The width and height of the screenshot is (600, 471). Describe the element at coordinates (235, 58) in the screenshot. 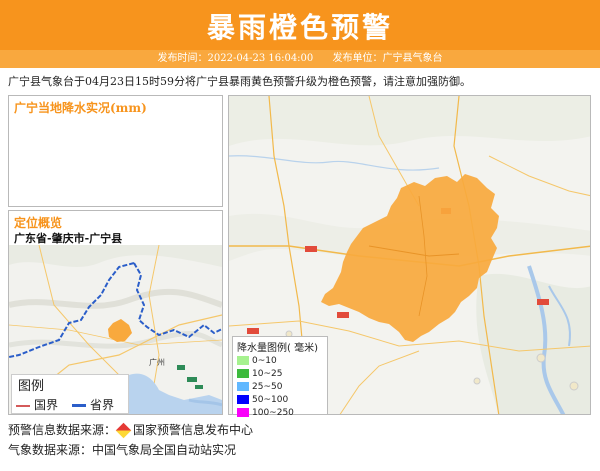

I see `publish-time: 发布时间：2022-04-23 16:04:00` at that location.